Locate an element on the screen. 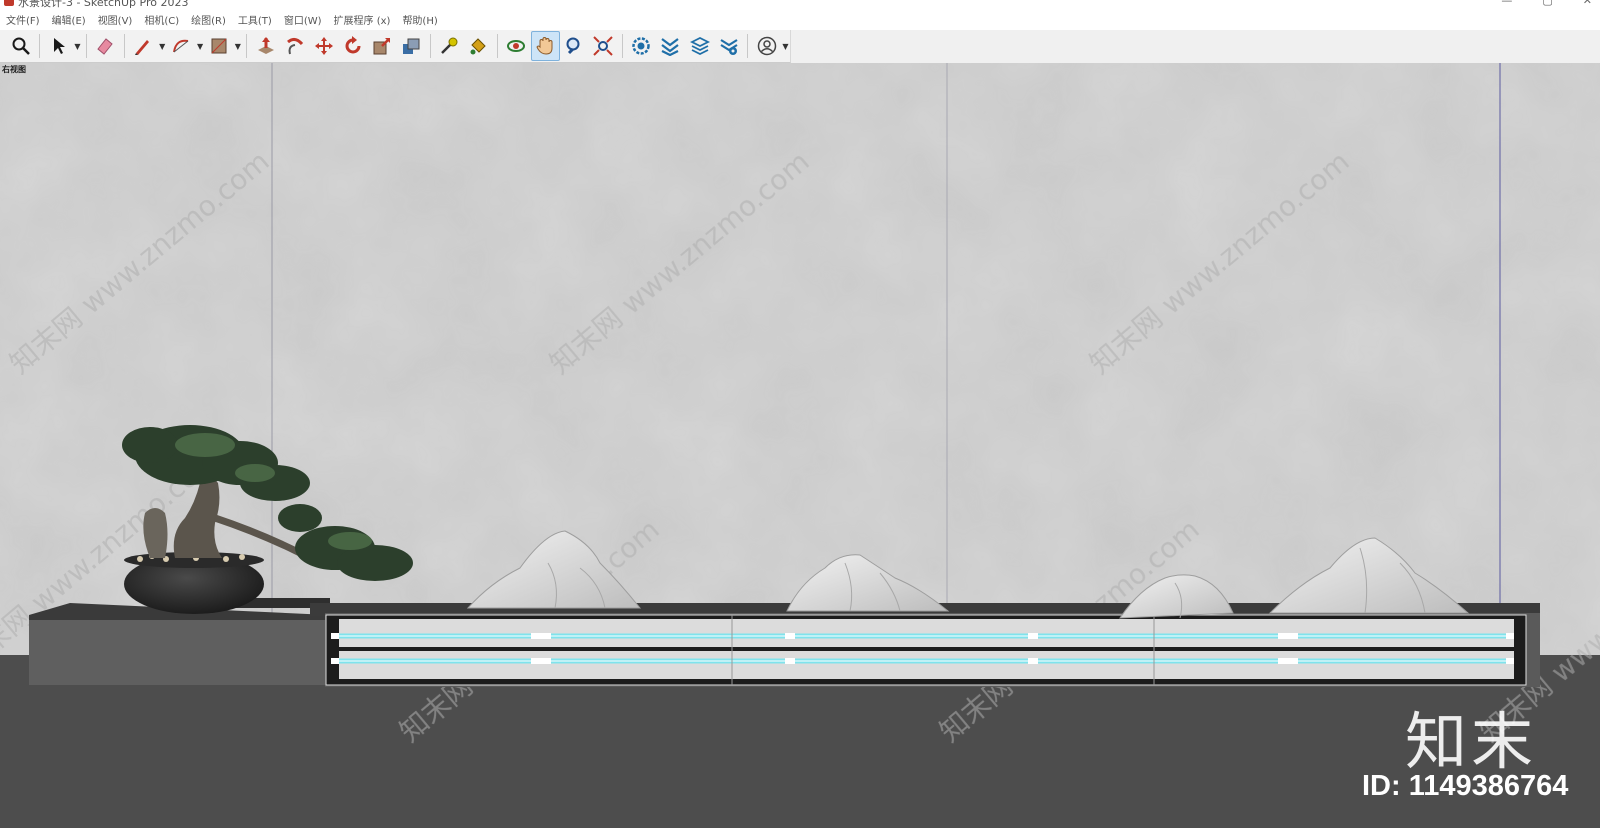  move-icon is located at coordinates (323, 46).